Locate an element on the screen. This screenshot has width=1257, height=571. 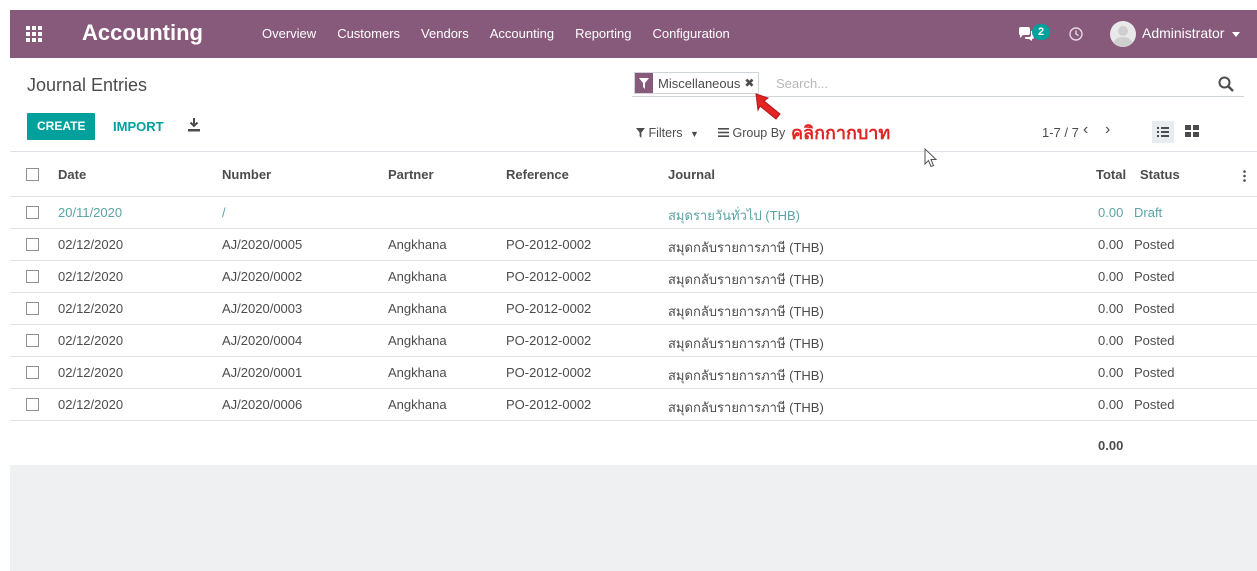
user-menu-name: Administrator is located at coordinates (1183, 33).